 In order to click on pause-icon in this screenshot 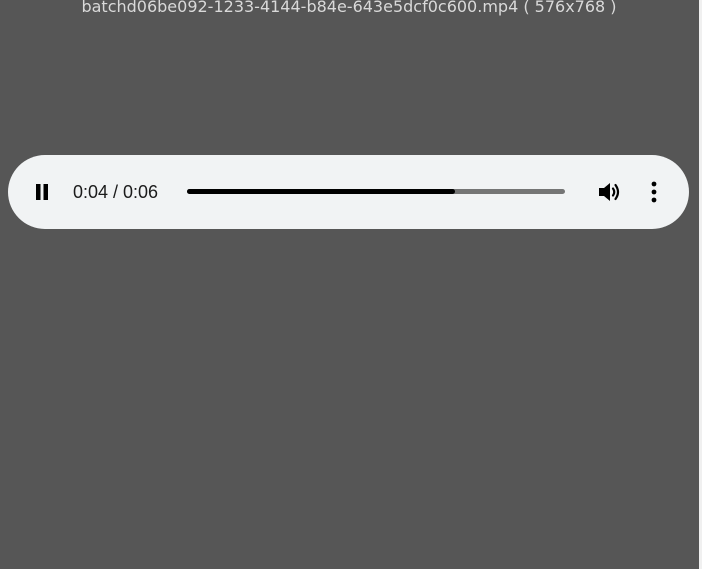, I will do `click(42, 192)`.